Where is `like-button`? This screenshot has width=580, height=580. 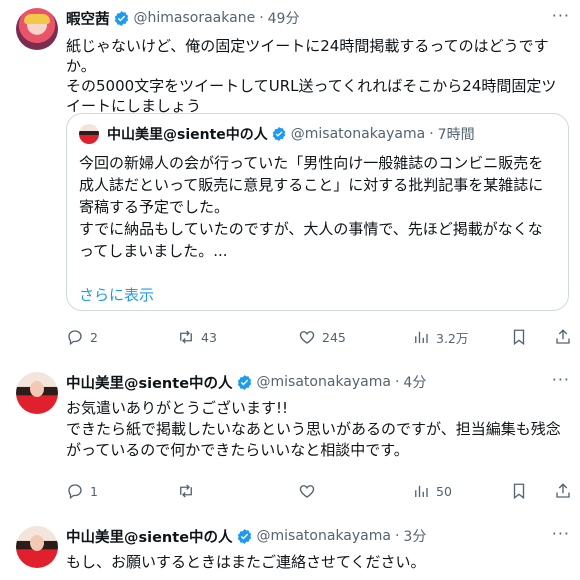
like-button is located at coordinates (310, 491).